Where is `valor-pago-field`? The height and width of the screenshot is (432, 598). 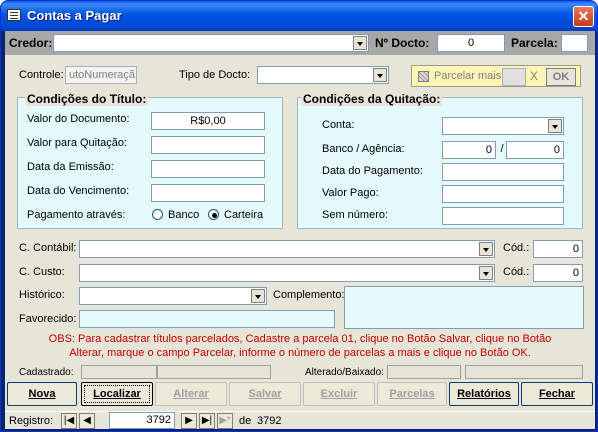
valor-pago-field is located at coordinates (503, 194).